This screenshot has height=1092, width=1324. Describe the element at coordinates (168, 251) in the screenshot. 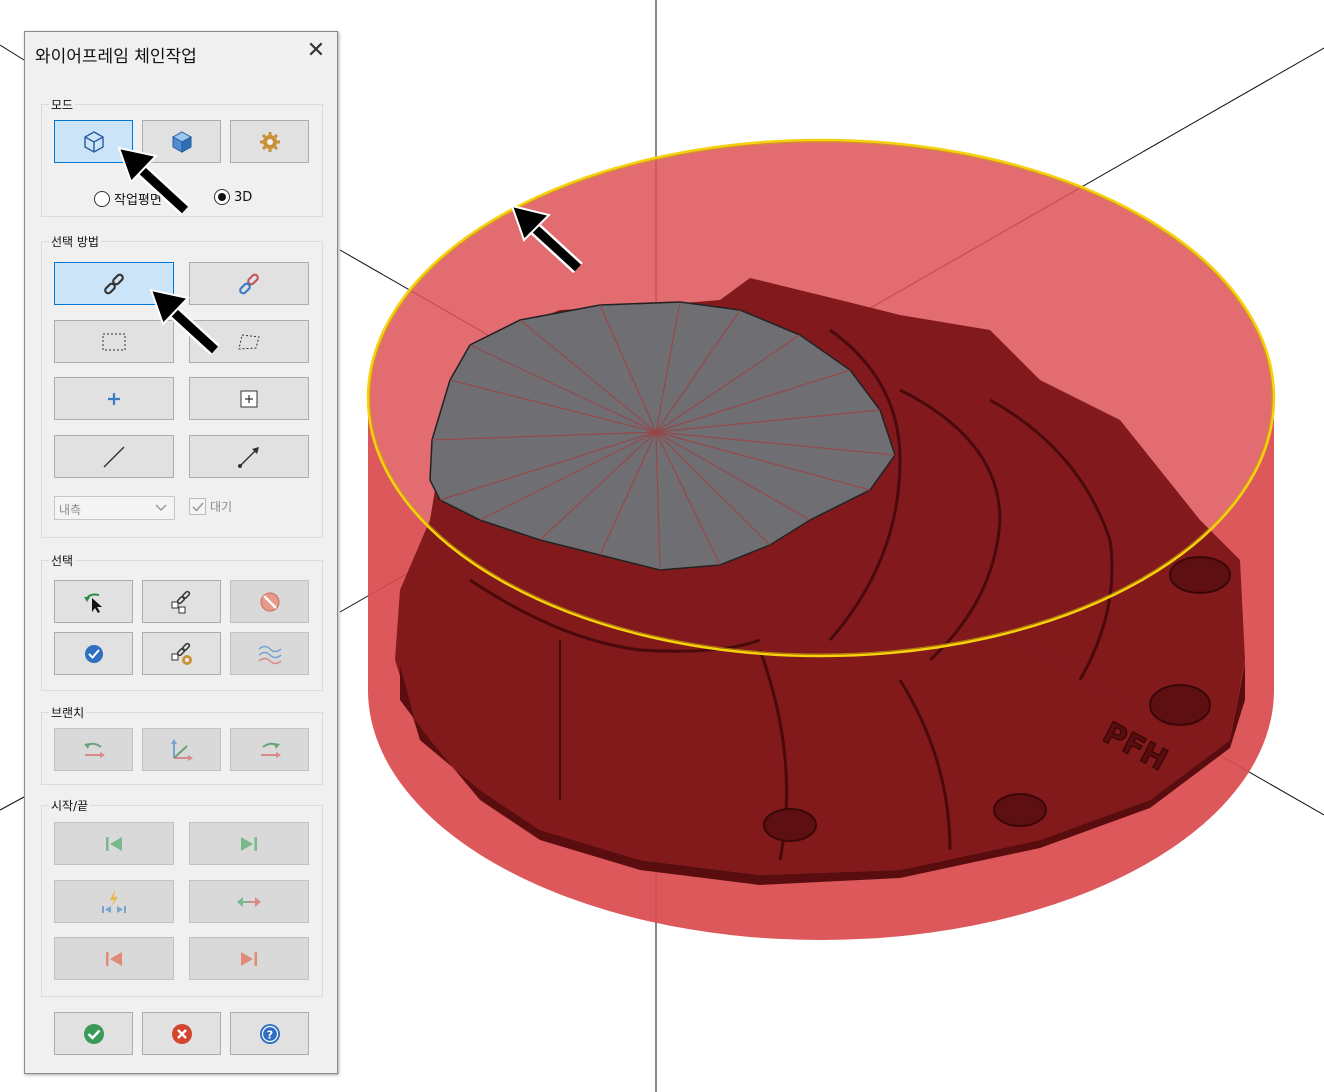

I see `annotation-arrows` at that location.